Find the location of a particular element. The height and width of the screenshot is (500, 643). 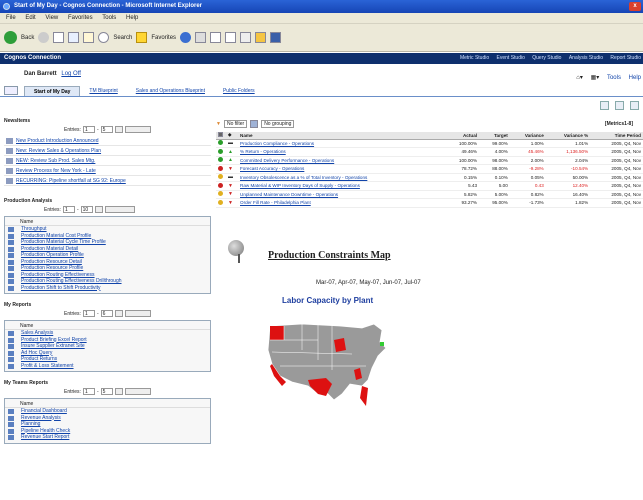

news-item: New: Review Sales & Operations Plan is located at coordinates (107, 151).